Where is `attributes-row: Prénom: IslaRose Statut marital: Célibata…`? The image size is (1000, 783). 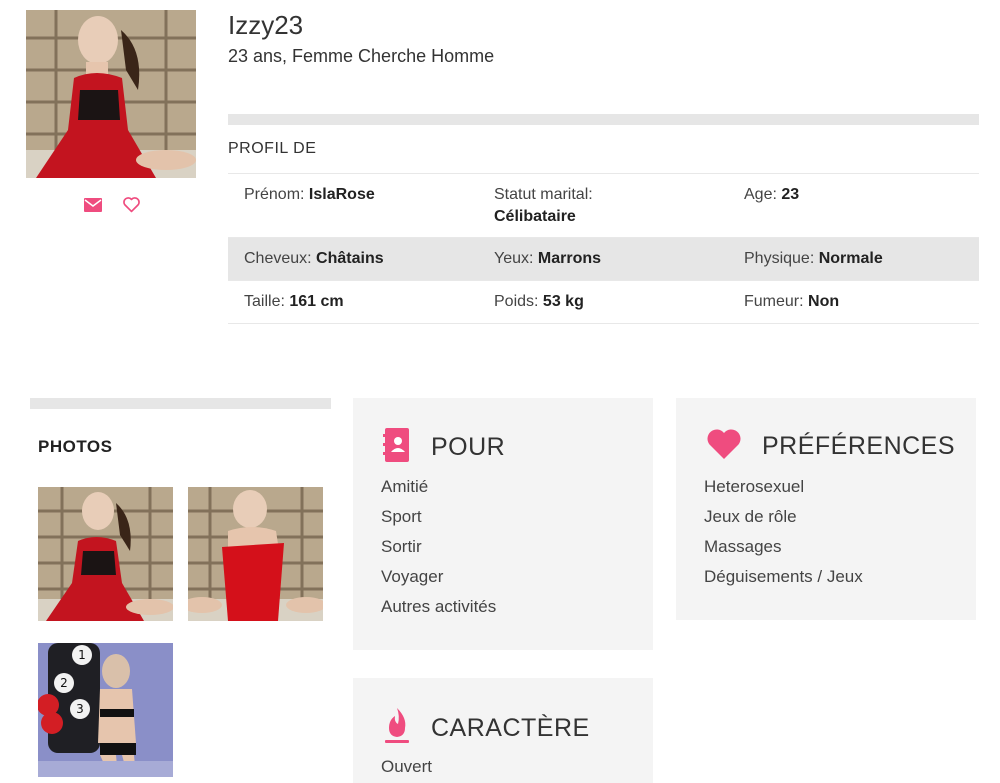
attributes-row: Prénom: IslaRose Statut marital: Célibata… is located at coordinates (603, 205).